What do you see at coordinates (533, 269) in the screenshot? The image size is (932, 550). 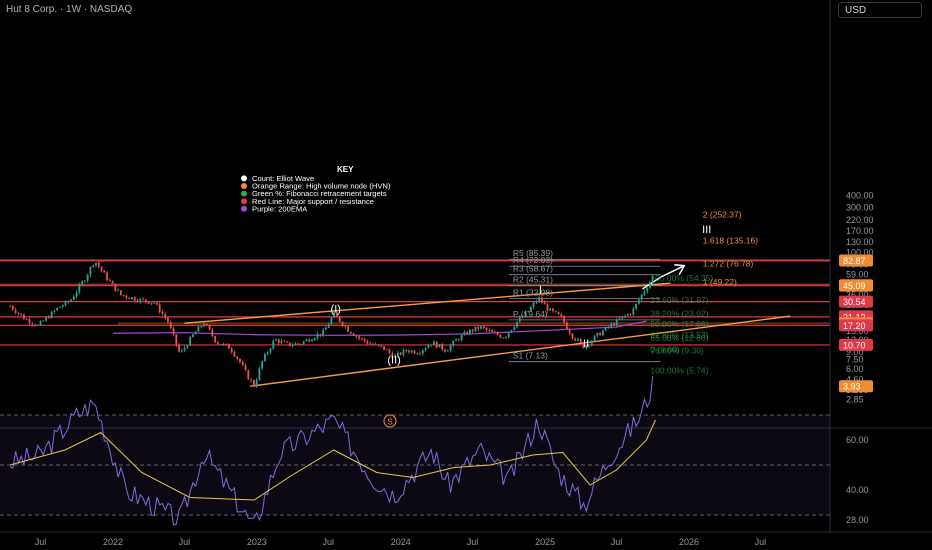 I see `pivot-label: R3 (58.67)` at bounding box center [533, 269].